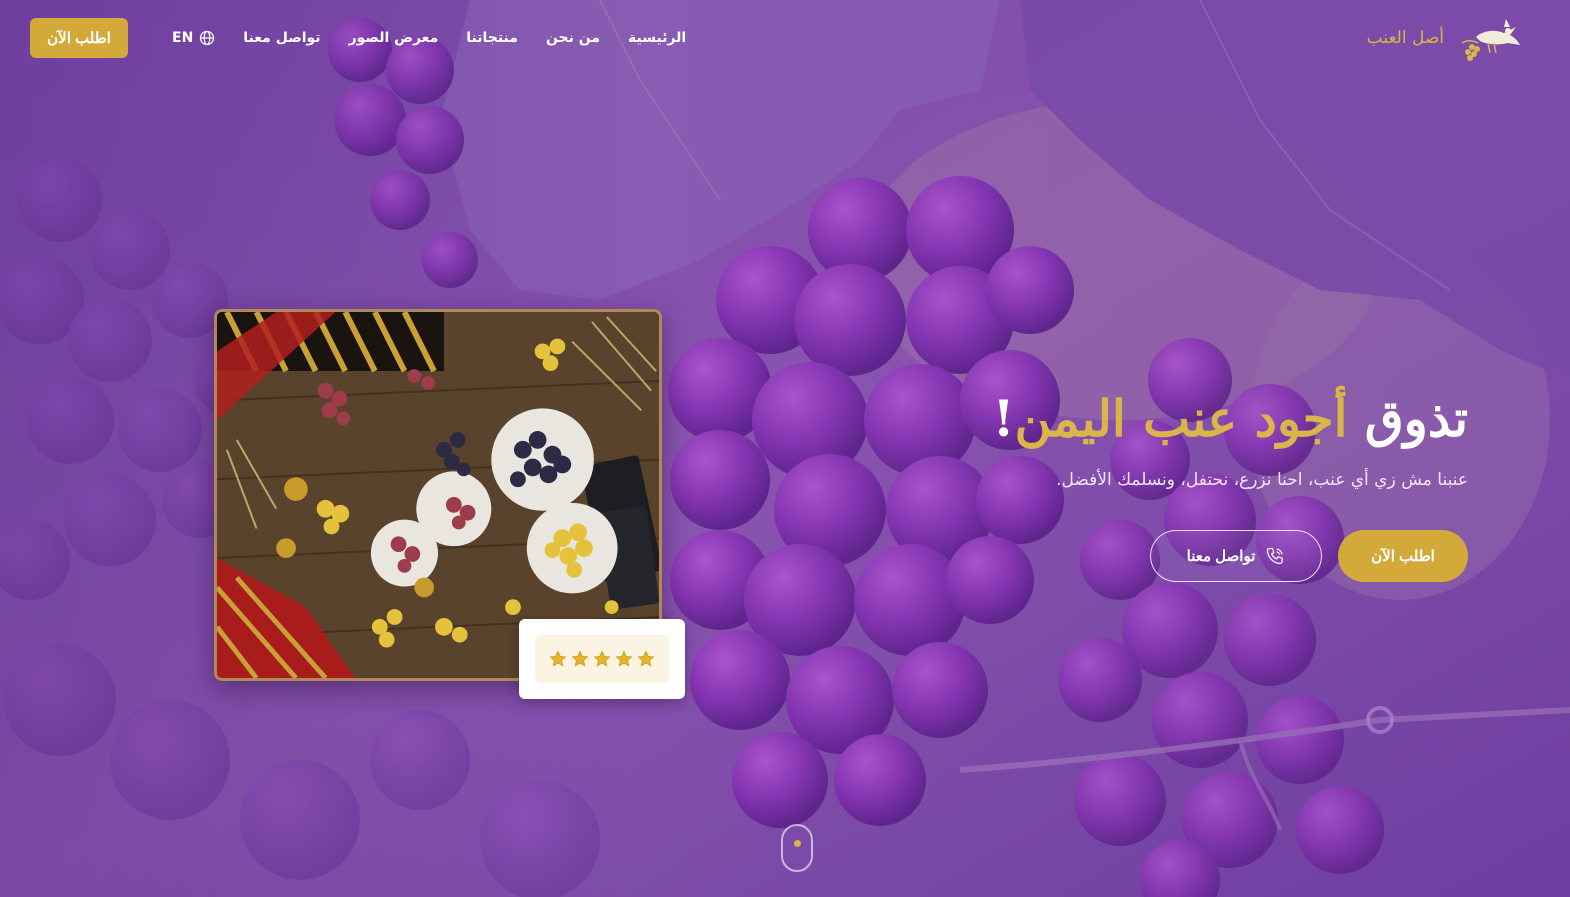 Image resolution: width=1570 pixels, height=897 pixels. What do you see at coordinates (1003, 418) in the screenshot?
I see `hero-title-exclamation: !` at bounding box center [1003, 418].